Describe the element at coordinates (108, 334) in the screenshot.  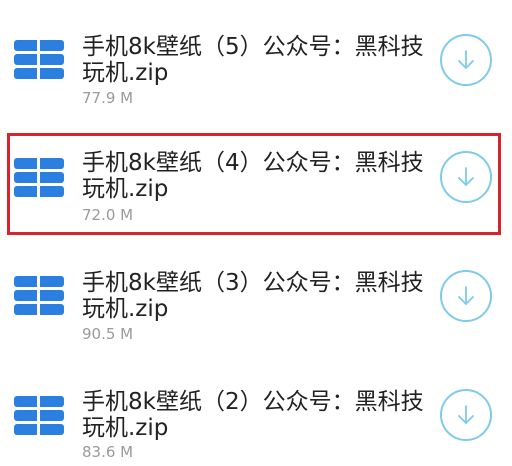
I see `file-size: 90.5 M` at that location.